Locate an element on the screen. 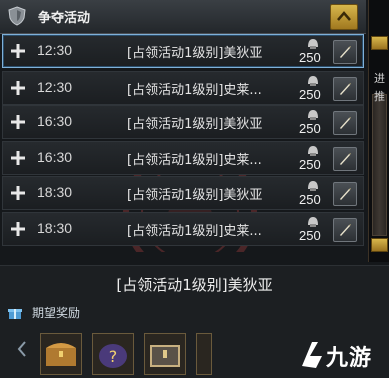 Image resolution: width=389 pixels, height=378 pixels. side-panel-text-2: 推 is located at coordinates (379, 96).